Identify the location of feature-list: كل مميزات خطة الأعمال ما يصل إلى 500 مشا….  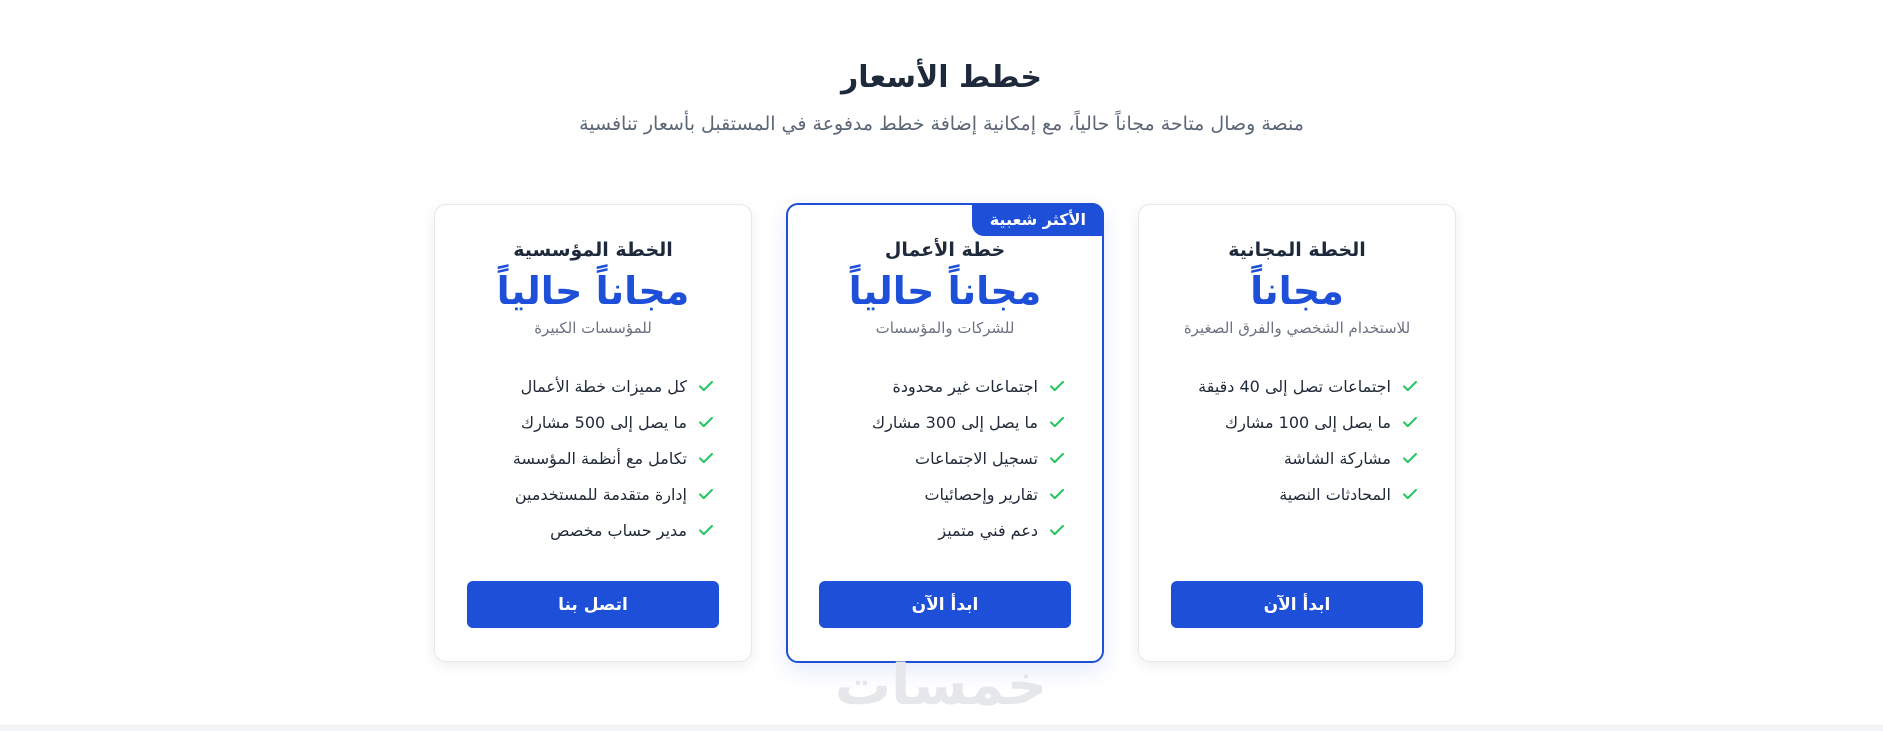
(585, 458).